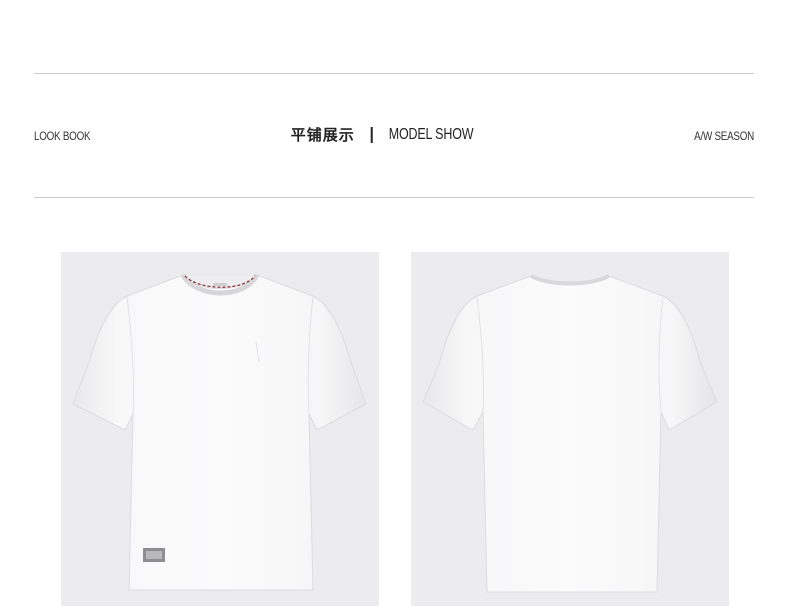 The height and width of the screenshot is (615, 790). What do you see at coordinates (724, 136) in the screenshot?
I see `season-label: A/W SEASON` at bounding box center [724, 136].